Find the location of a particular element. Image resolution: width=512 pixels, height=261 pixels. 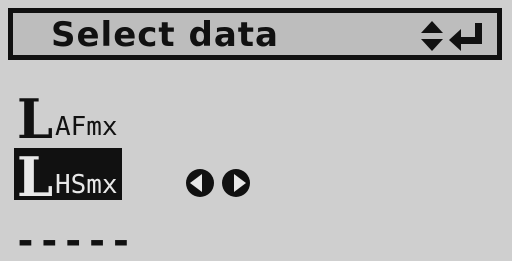

up-down-arrows-icon is located at coordinates (432, 36).